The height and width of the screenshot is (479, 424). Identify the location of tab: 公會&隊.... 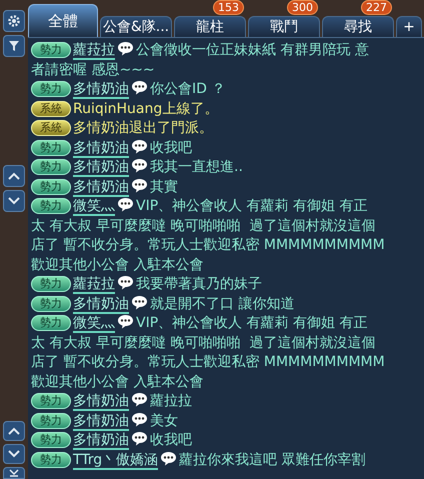
(136, 26).